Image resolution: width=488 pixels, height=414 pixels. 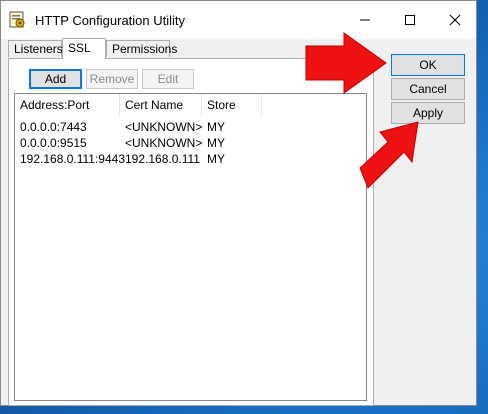 I want to click on close-button, so click(x=455, y=20).